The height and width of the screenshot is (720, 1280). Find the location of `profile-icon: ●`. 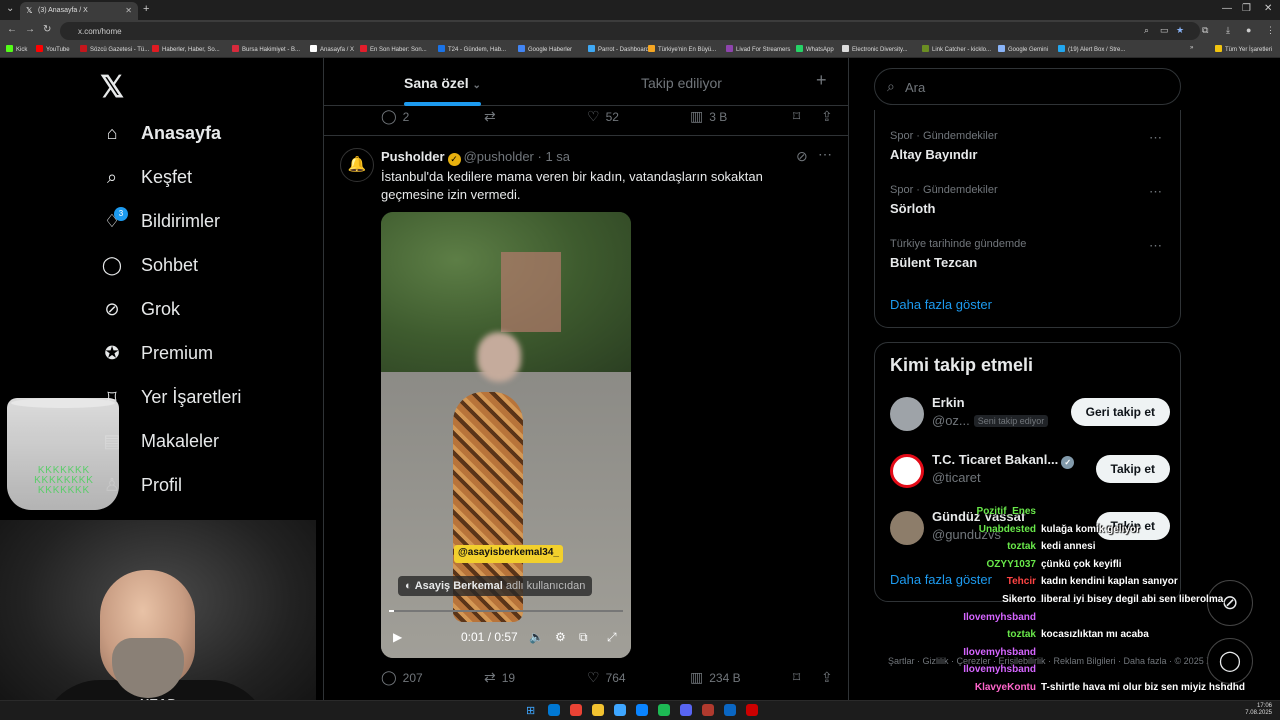

profile-icon: ● is located at coordinates (1248, 30).